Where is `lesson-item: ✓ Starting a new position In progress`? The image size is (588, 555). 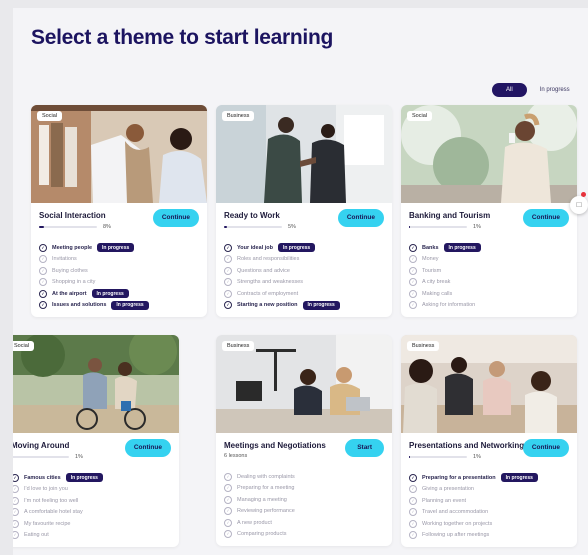 lesson-item: ✓ Starting a new position In progress is located at coordinates (304, 306).